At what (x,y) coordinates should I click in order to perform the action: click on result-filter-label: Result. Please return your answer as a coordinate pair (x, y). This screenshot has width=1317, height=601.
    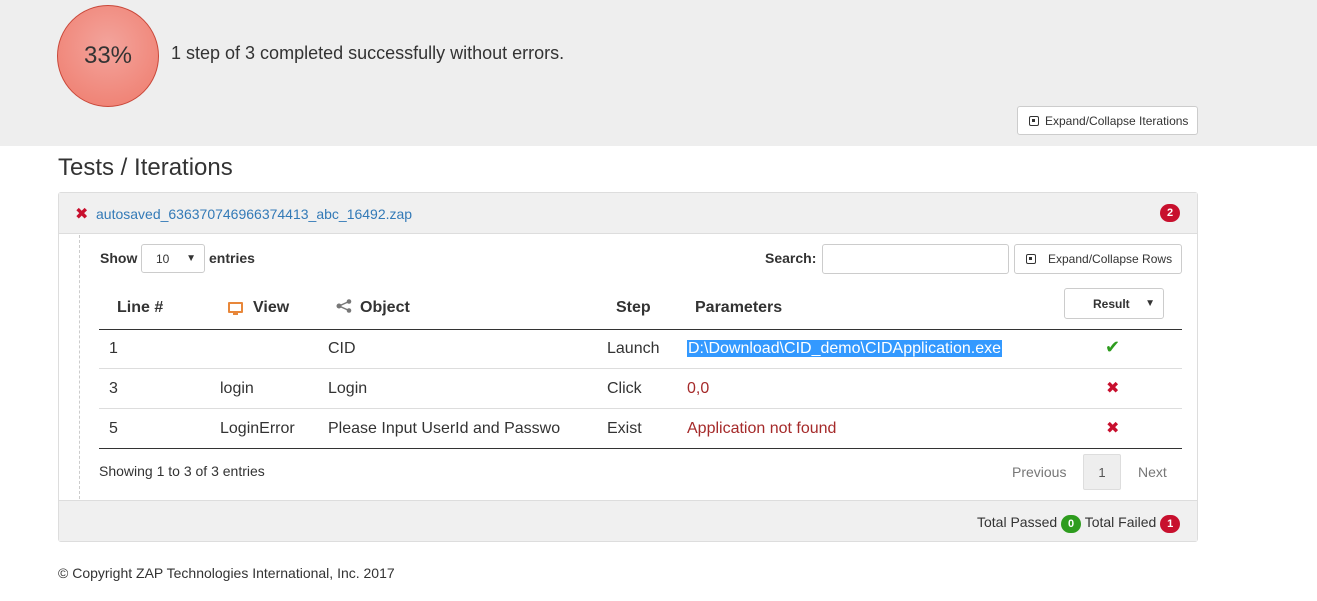
    Looking at the image, I should click on (1111, 304).